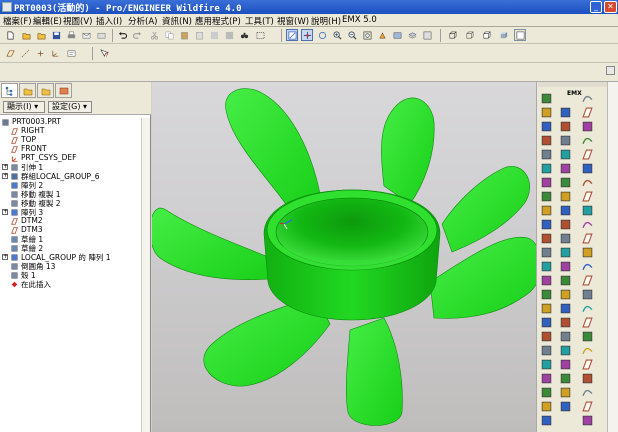  Describe the element at coordinates (547, 253) in the screenshot. I see `mirror-tool-button` at that location.